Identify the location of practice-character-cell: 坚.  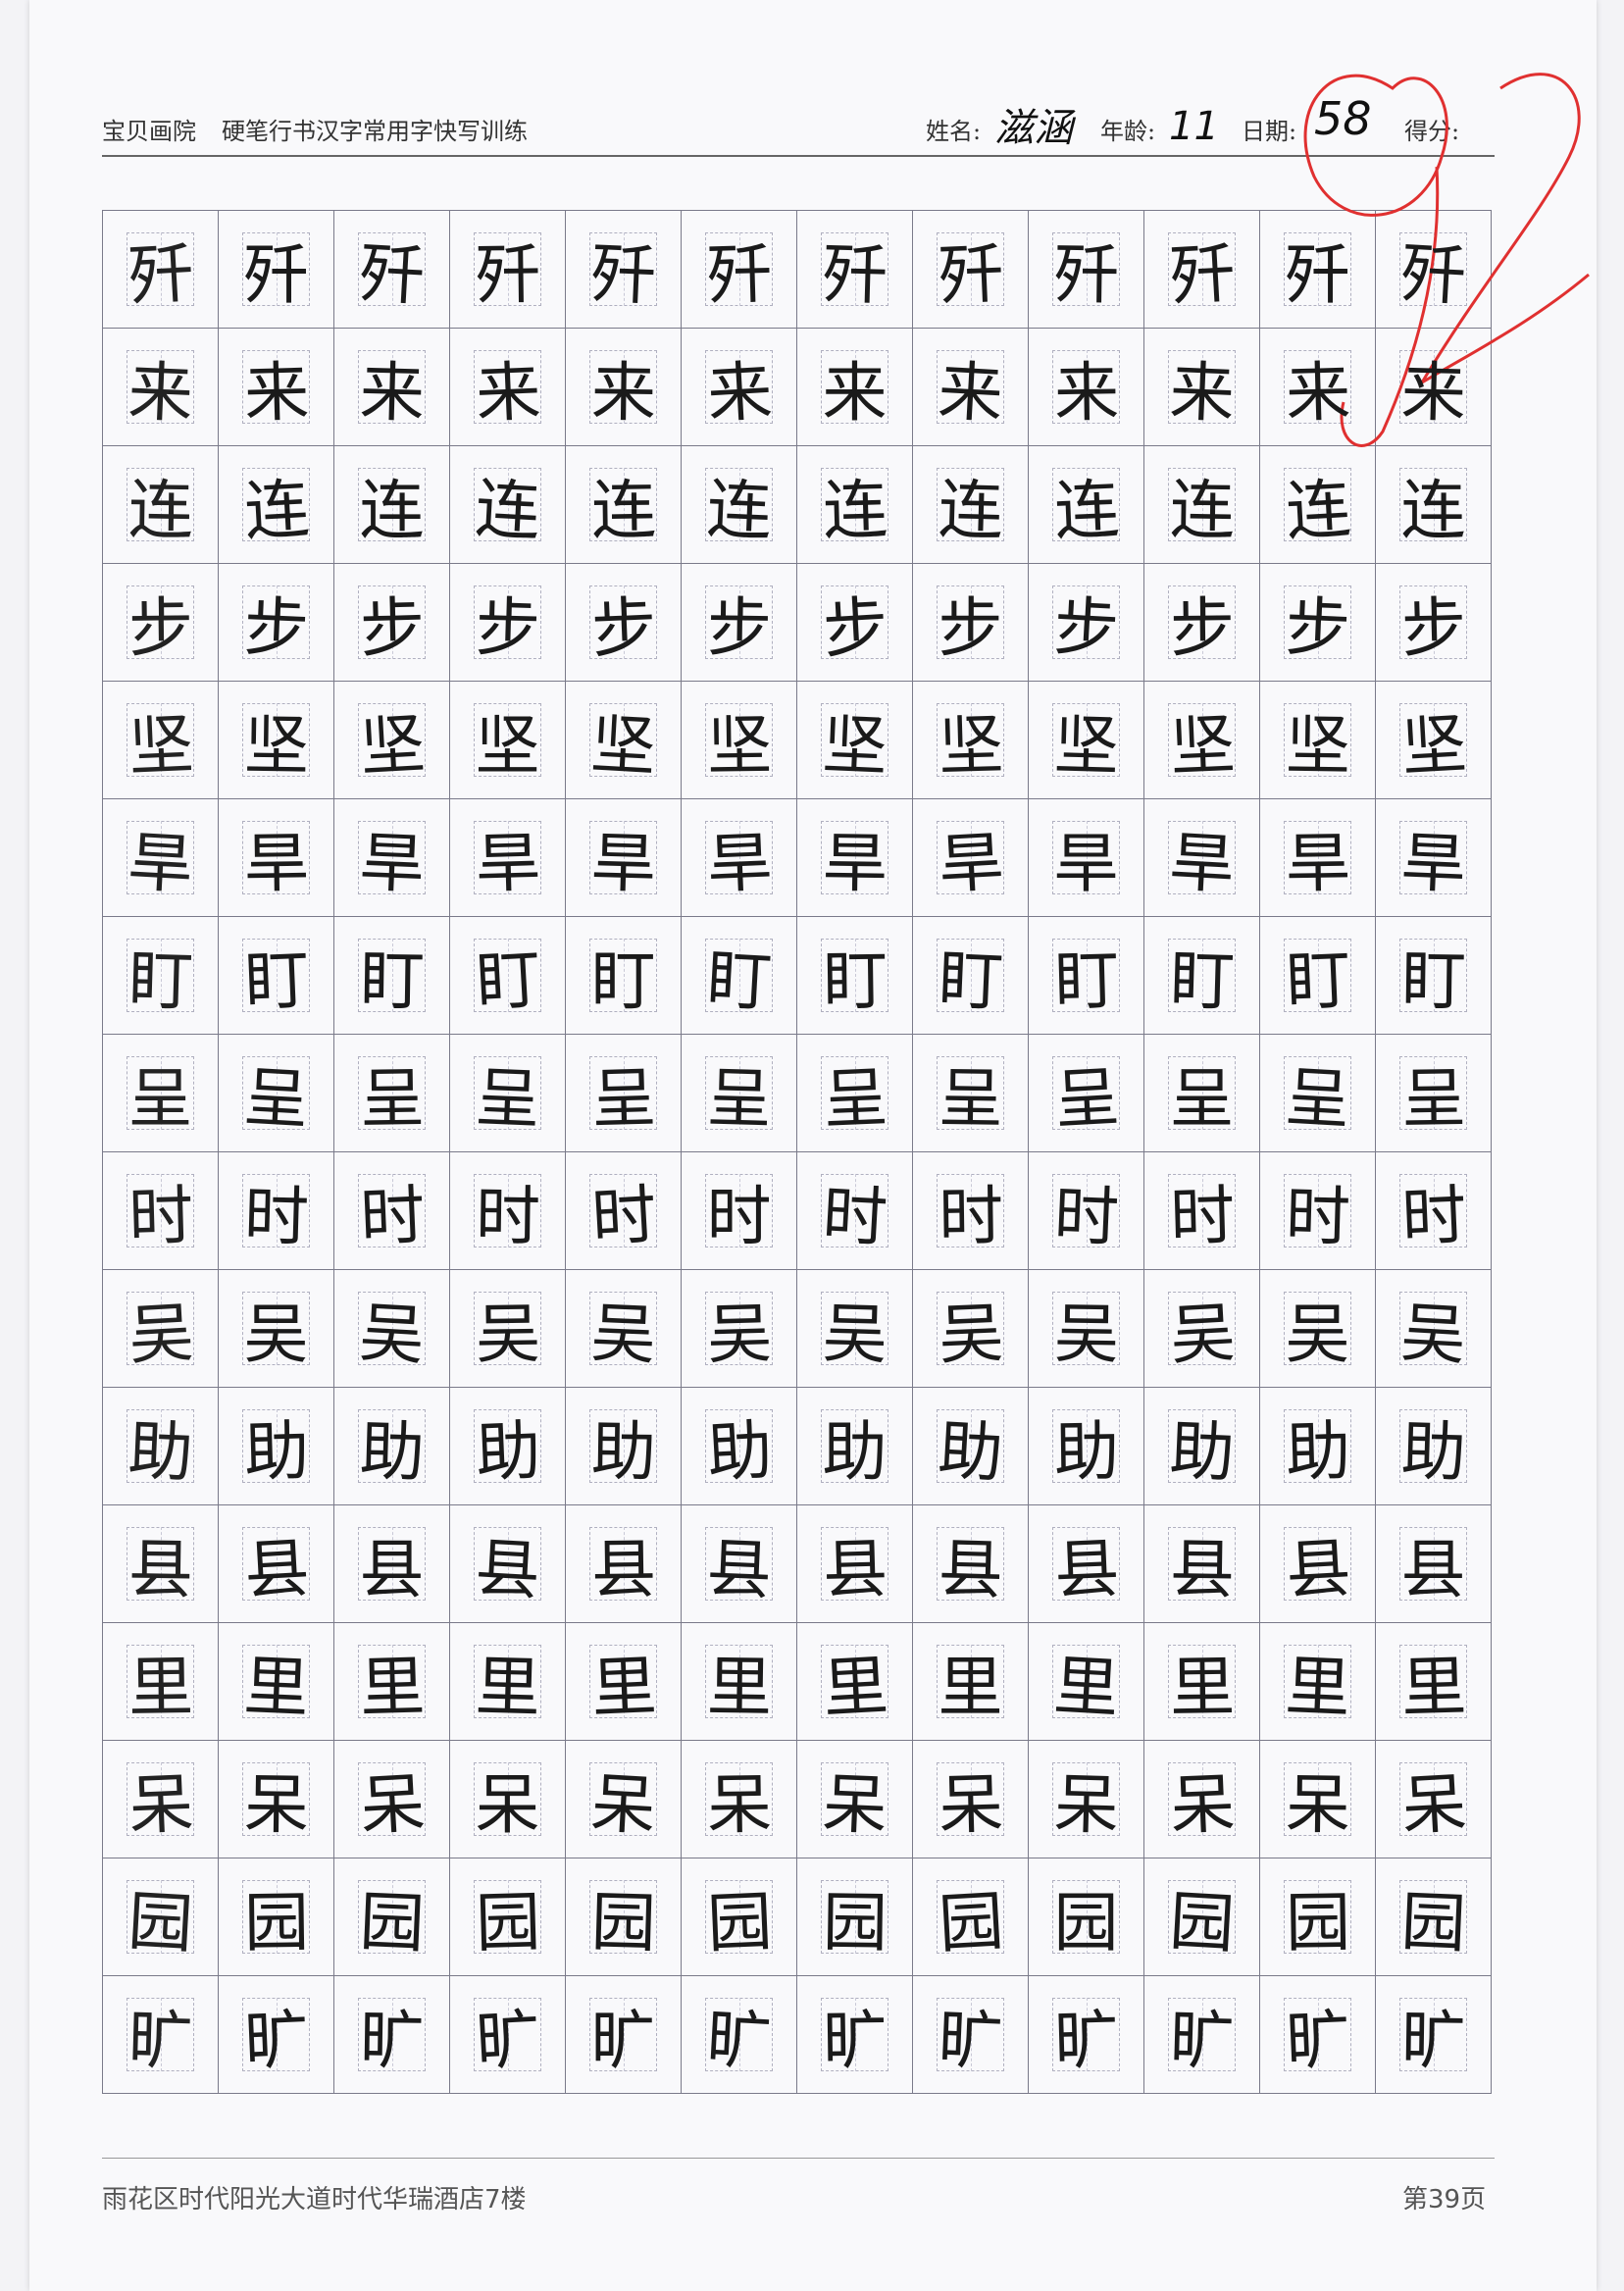
(1318, 740).